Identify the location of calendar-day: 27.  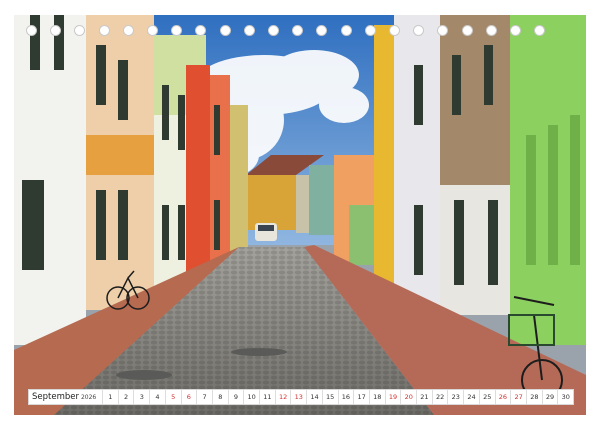
(518, 397).